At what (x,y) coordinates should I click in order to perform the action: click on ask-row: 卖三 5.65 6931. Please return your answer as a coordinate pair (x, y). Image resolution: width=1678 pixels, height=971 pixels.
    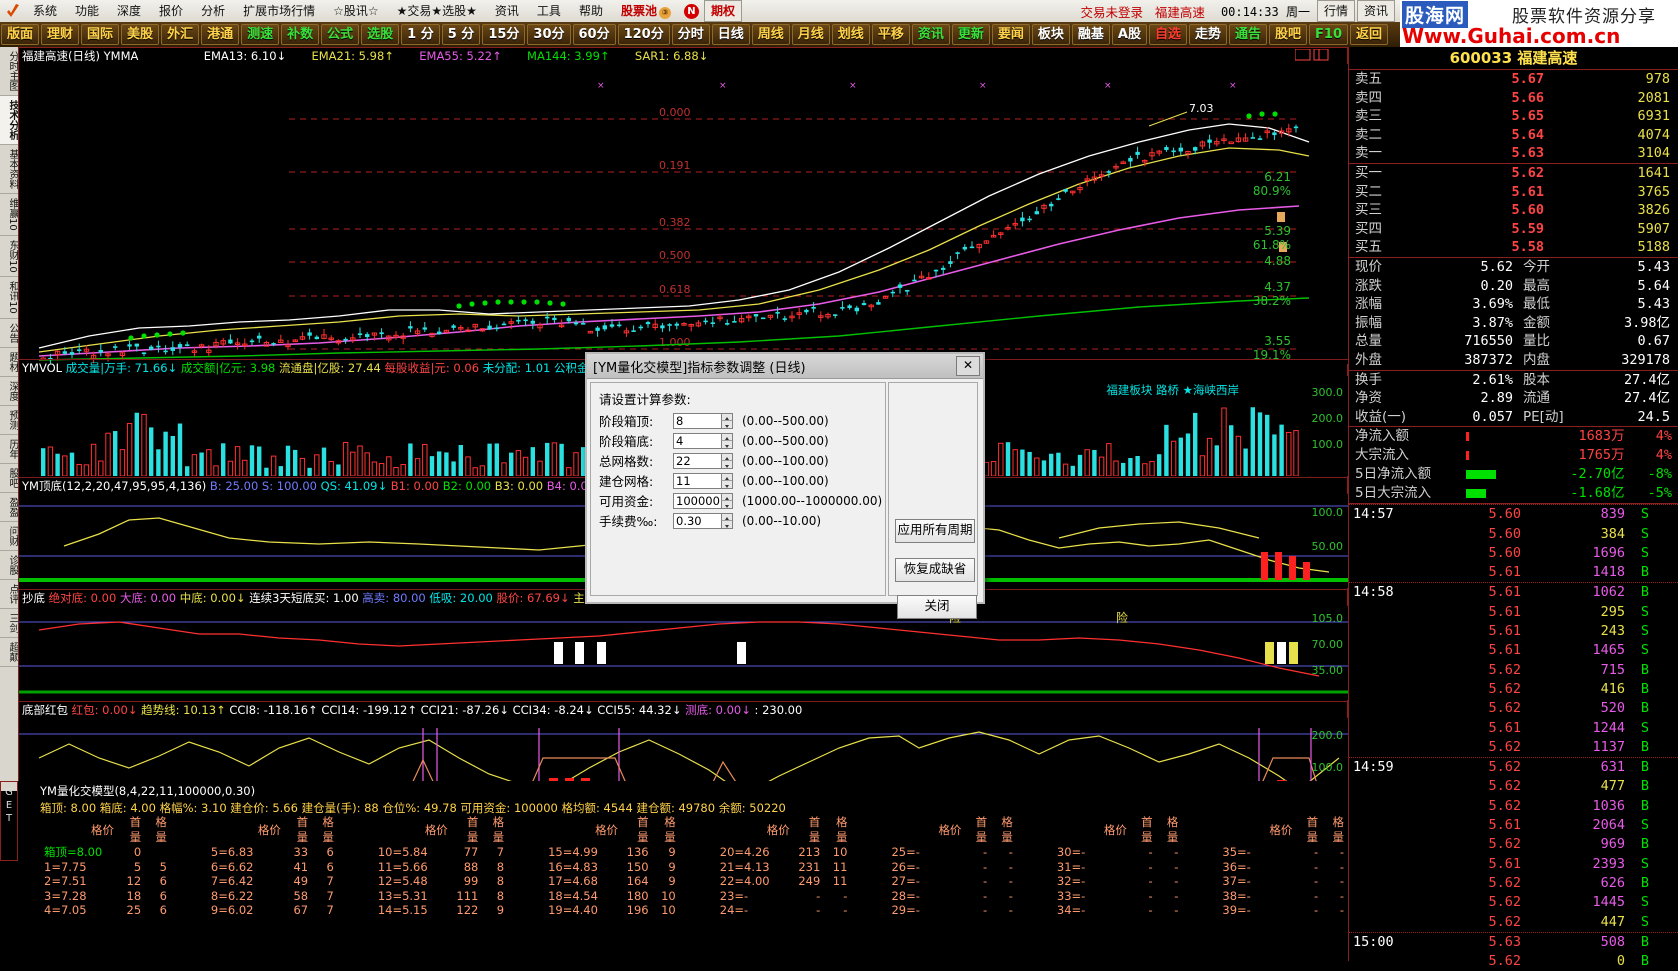
    Looking at the image, I should click on (1513, 116).